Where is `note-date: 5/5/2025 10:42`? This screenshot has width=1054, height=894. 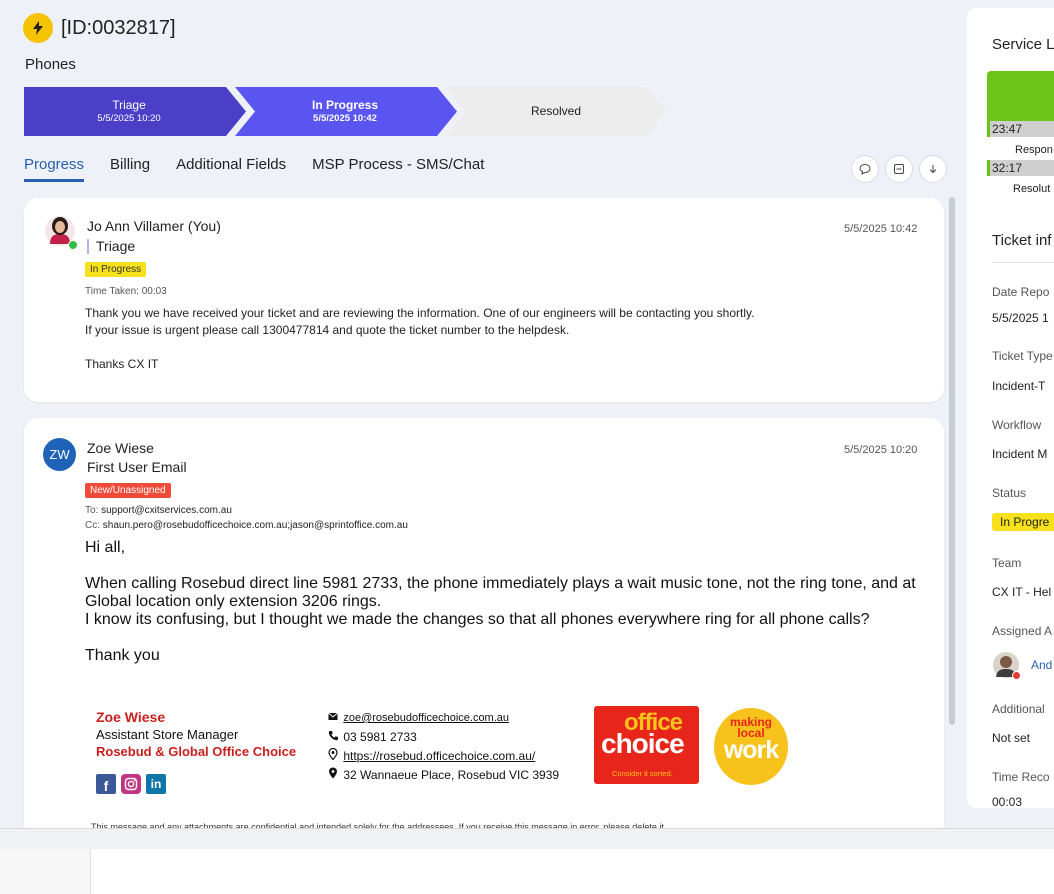
note-date: 5/5/2025 10:42 is located at coordinates (881, 229).